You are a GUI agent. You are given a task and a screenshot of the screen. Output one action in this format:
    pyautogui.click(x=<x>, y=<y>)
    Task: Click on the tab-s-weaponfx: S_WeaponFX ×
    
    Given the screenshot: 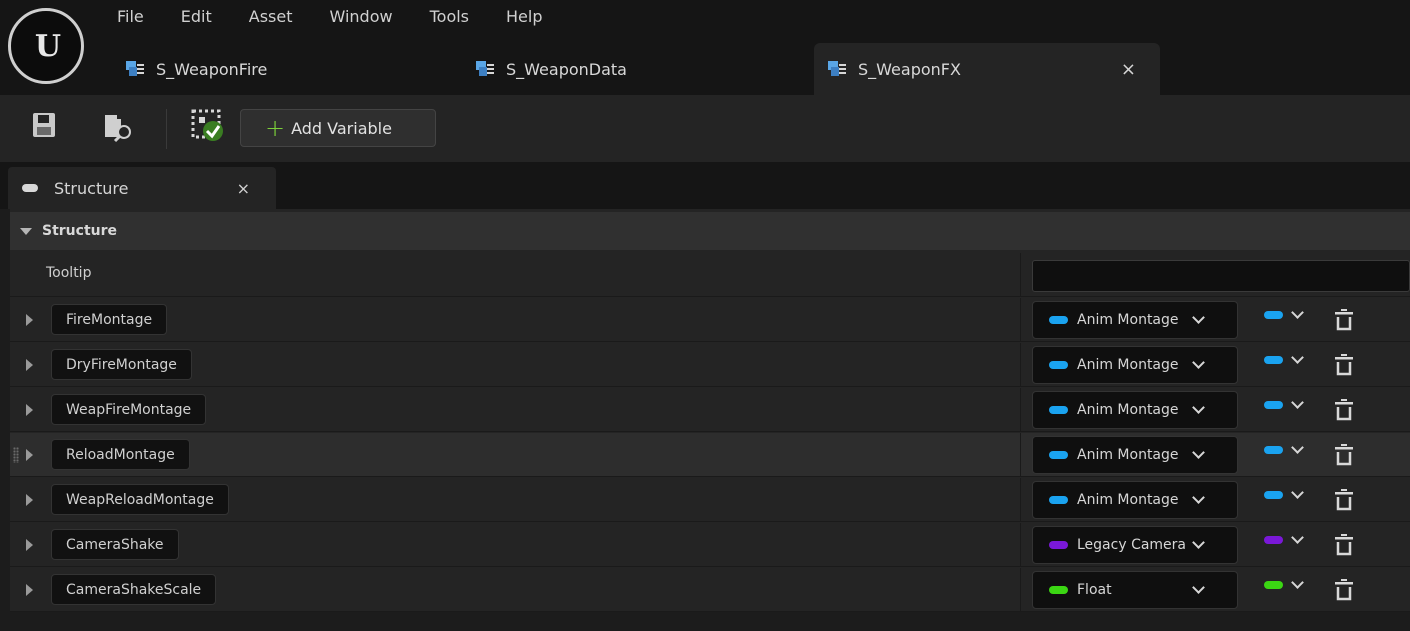 What is the action you would take?
    pyautogui.click(x=987, y=69)
    